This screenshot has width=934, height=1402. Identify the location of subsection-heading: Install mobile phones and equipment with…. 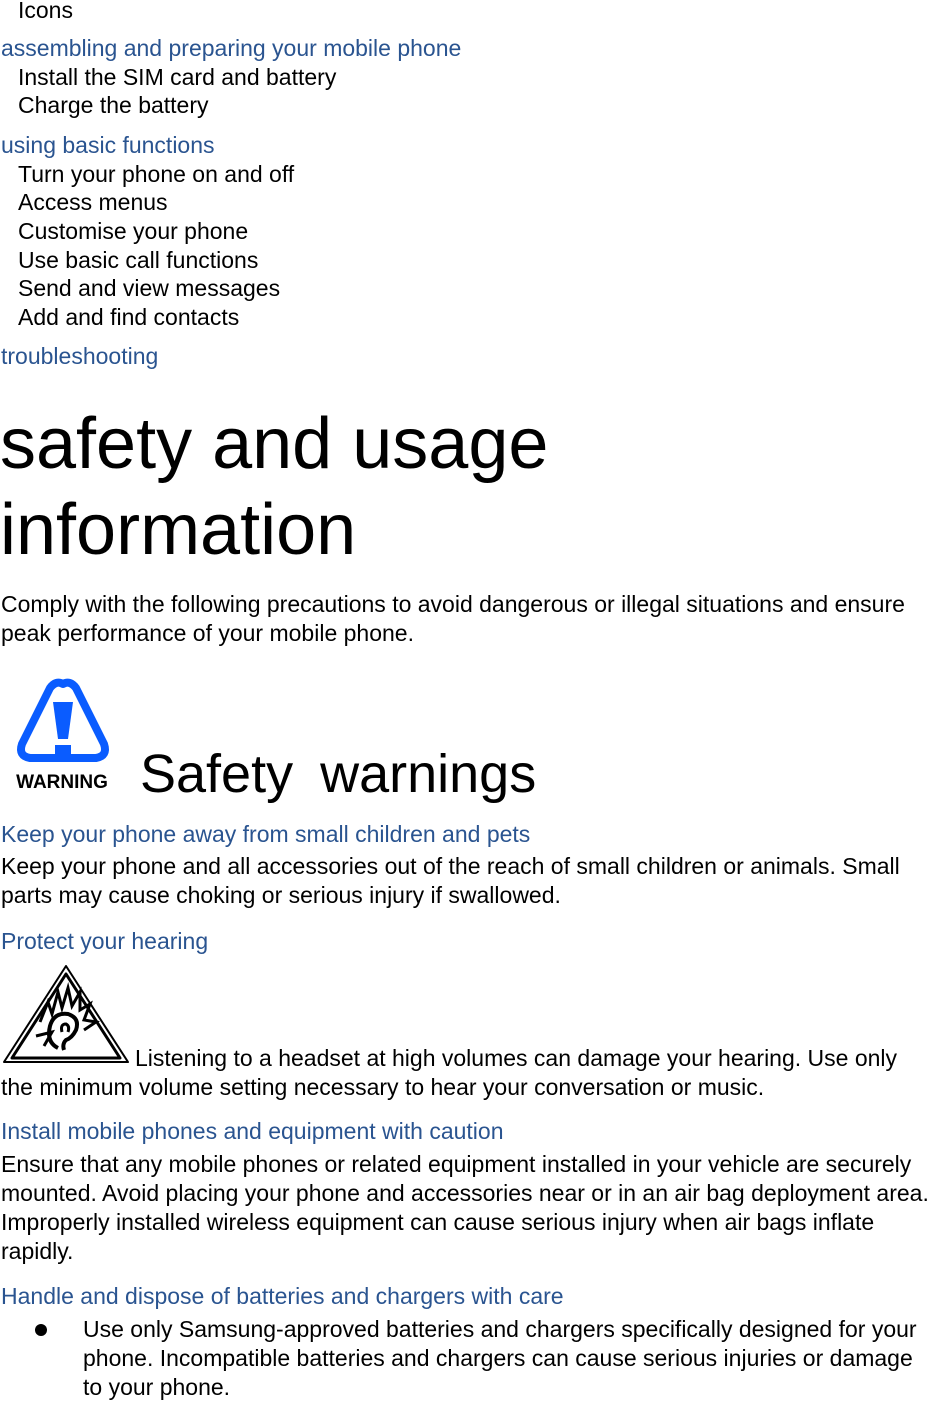
(252, 1131).